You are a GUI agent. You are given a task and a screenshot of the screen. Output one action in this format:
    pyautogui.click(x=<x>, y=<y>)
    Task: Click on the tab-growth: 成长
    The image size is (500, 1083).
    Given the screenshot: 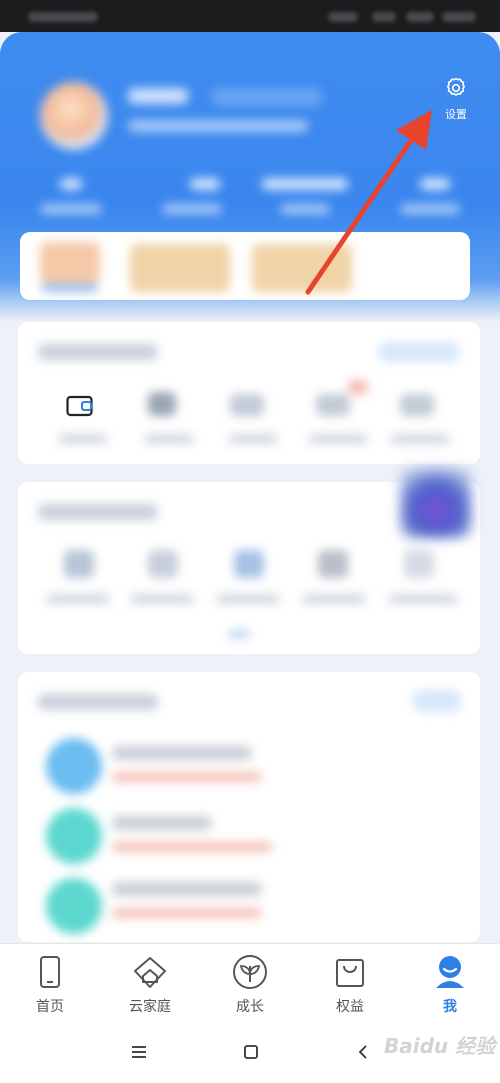 What is the action you would take?
    pyautogui.click(x=250, y=984)
    